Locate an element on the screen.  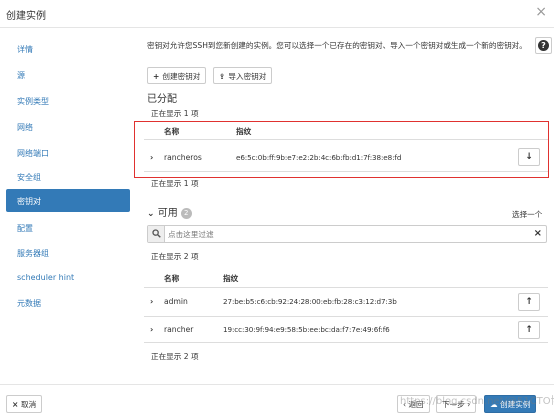
sidebar-item-details: 详情 is located at coordinates (68, 48).